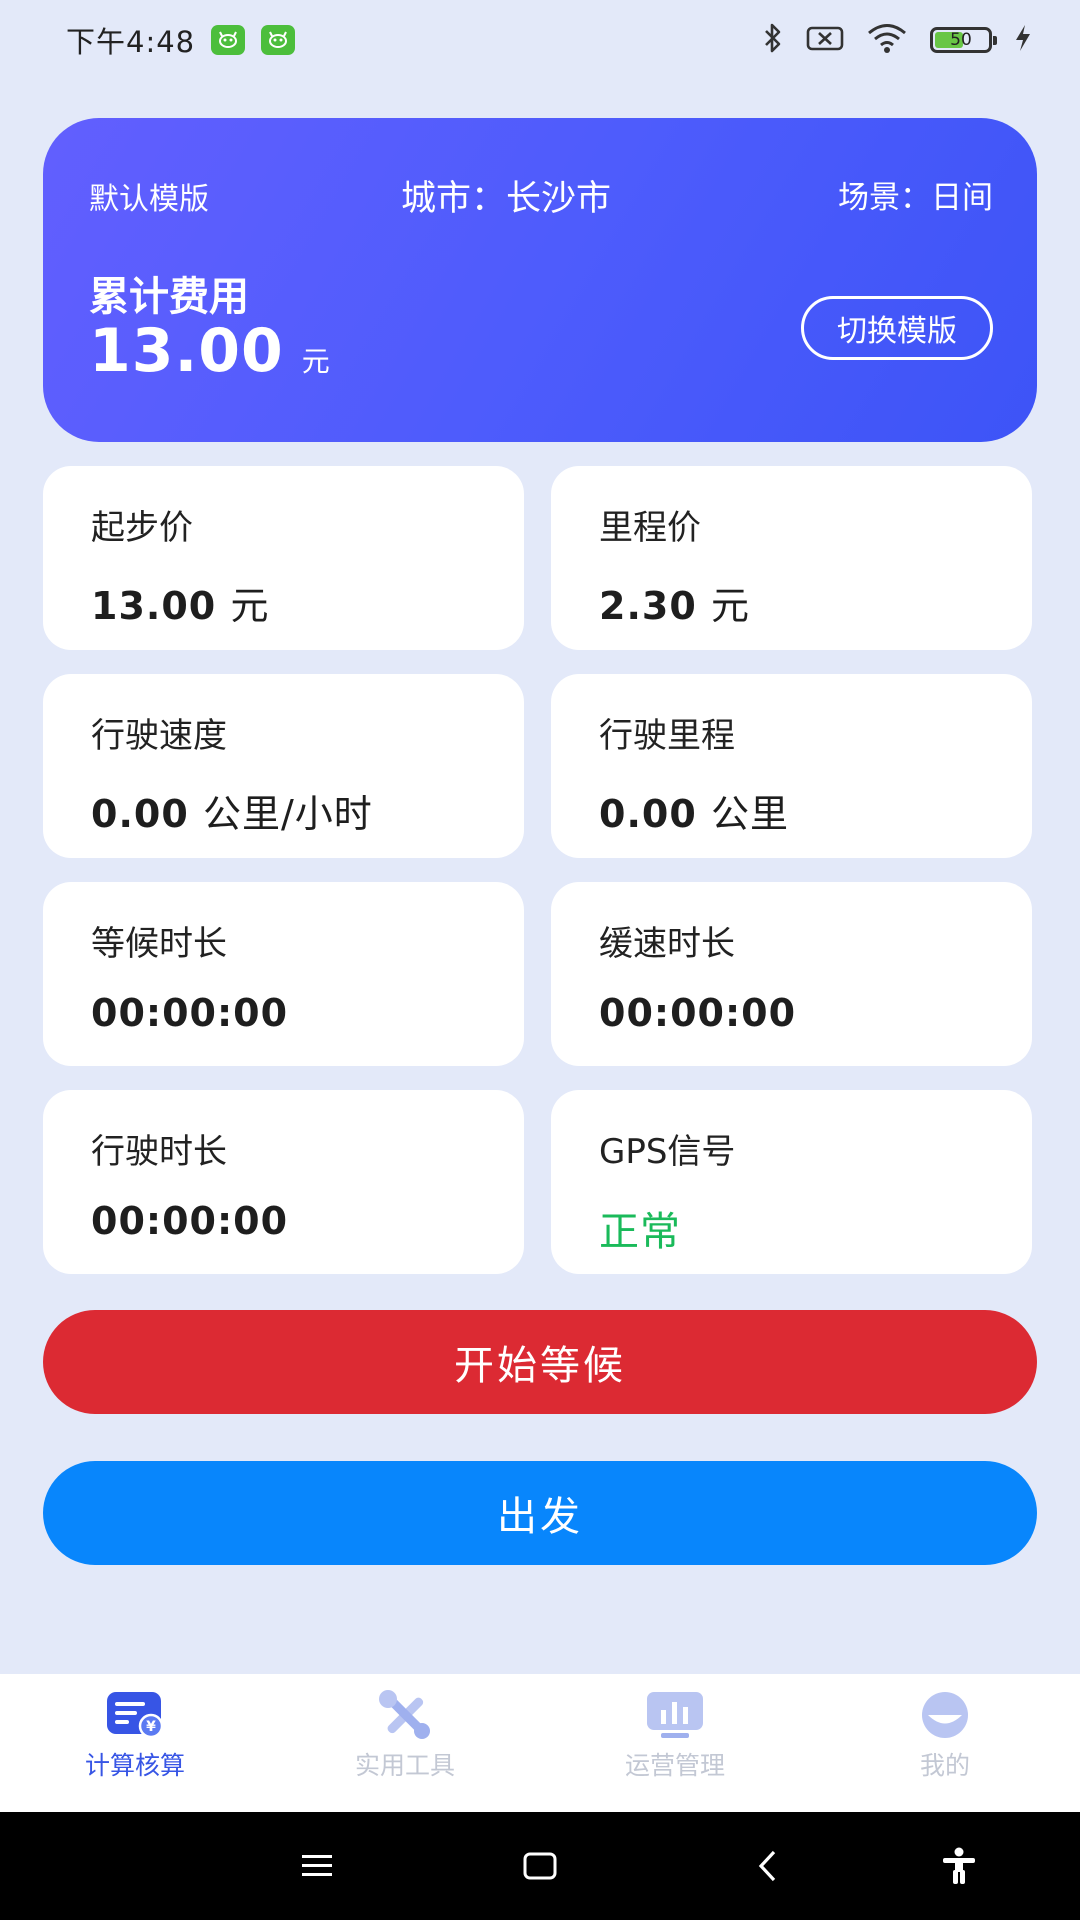  What do you see at coordinates (317, 1866) in the screenshot?
I see `menu-icon` at bounding box center [317, 1866].